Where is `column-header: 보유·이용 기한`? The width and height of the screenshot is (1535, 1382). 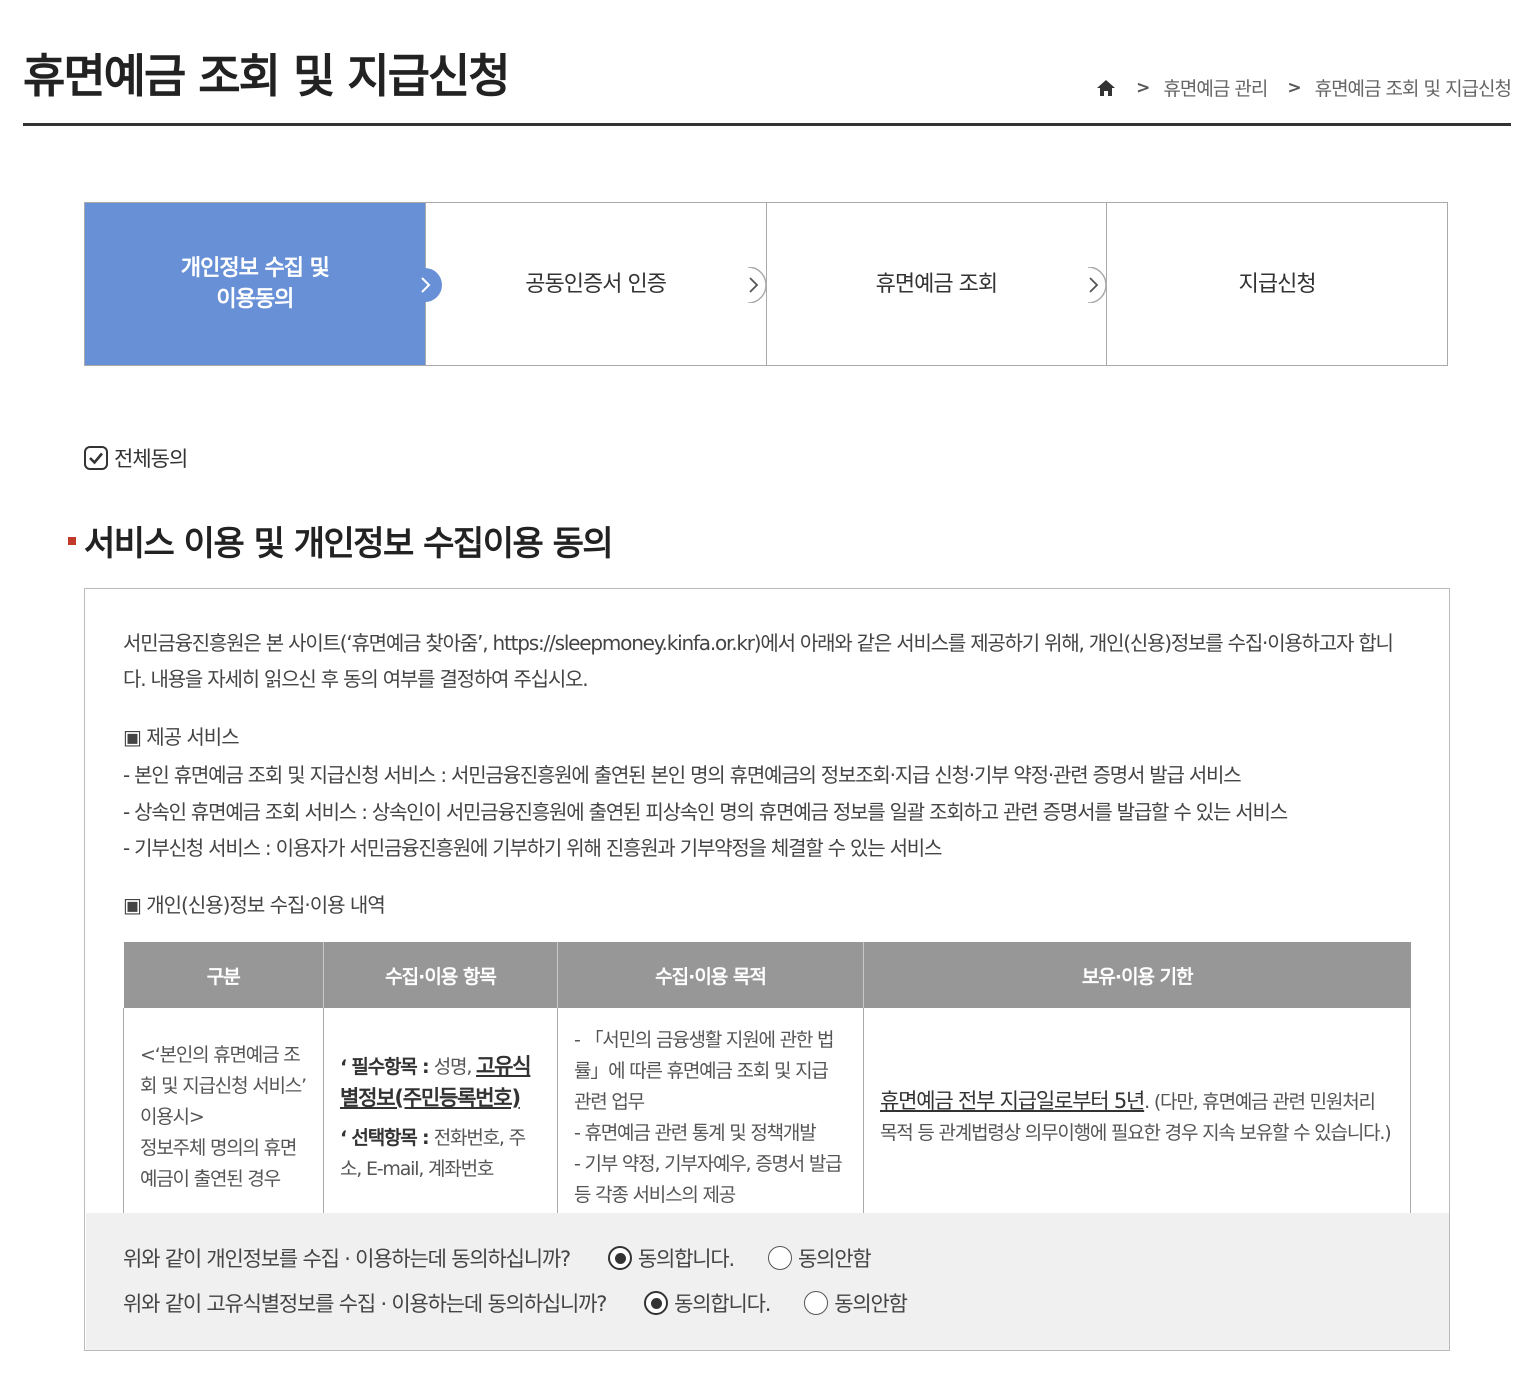 column-header: 보유·이용 기한 is located at coordinates (1137, 975).